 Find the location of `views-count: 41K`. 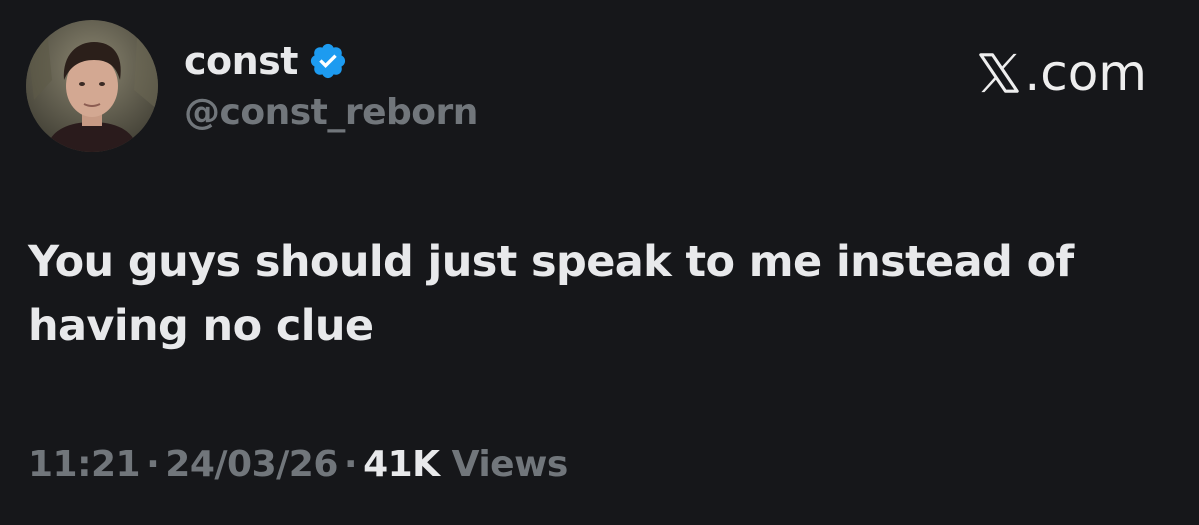

views-count: 41K is located at coordinates (401, 464).